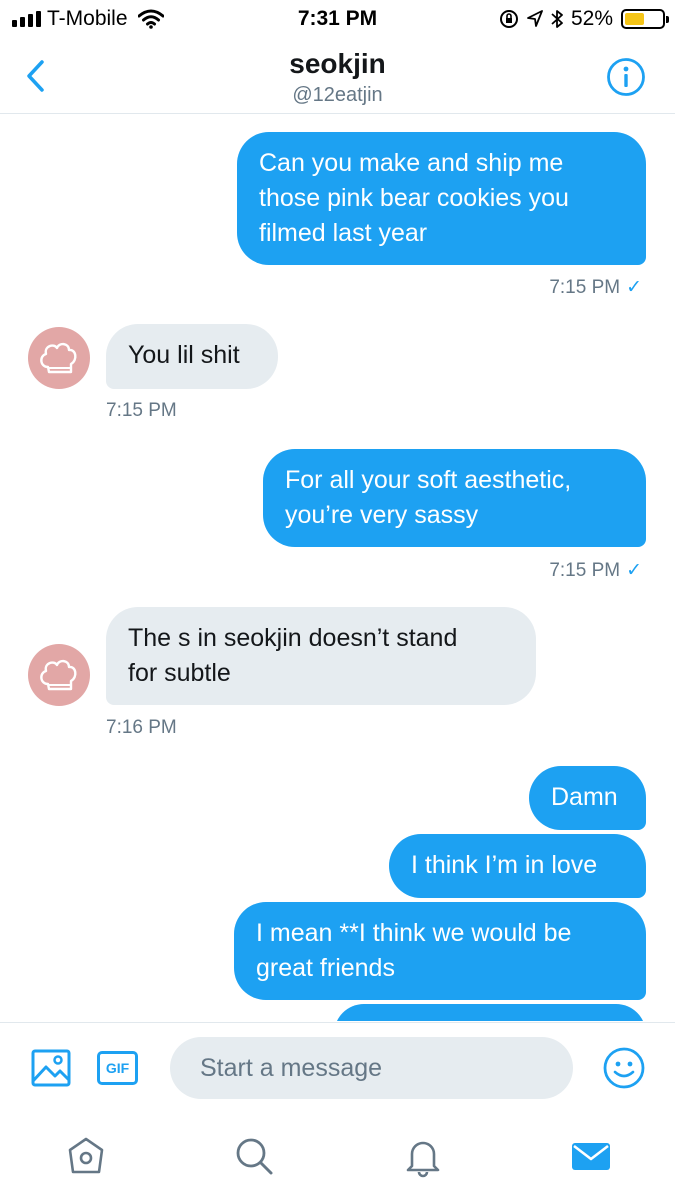 This screenshot has height=1200, width=675. What do you see at coordinates (86, 1156) in the screenshot?
I see `home-icon` at bounding box center [86, 1156].